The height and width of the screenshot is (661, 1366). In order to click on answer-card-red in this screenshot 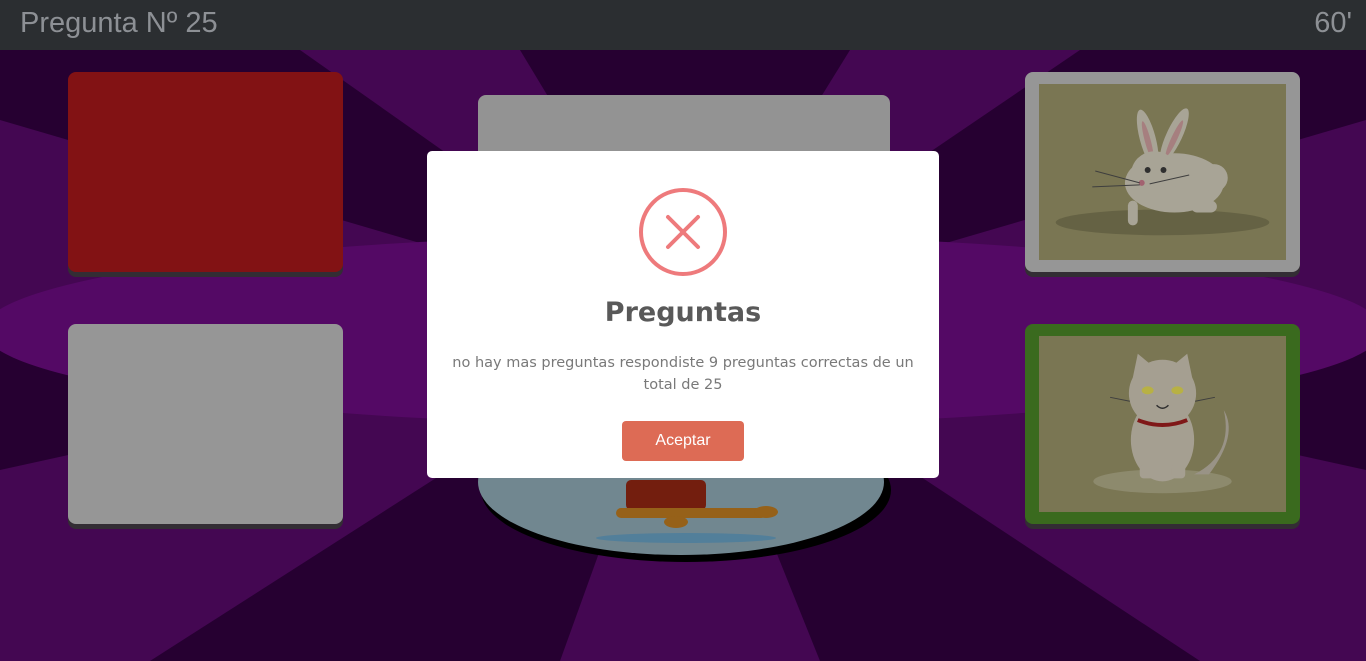, I will do `click(205, 172)`.